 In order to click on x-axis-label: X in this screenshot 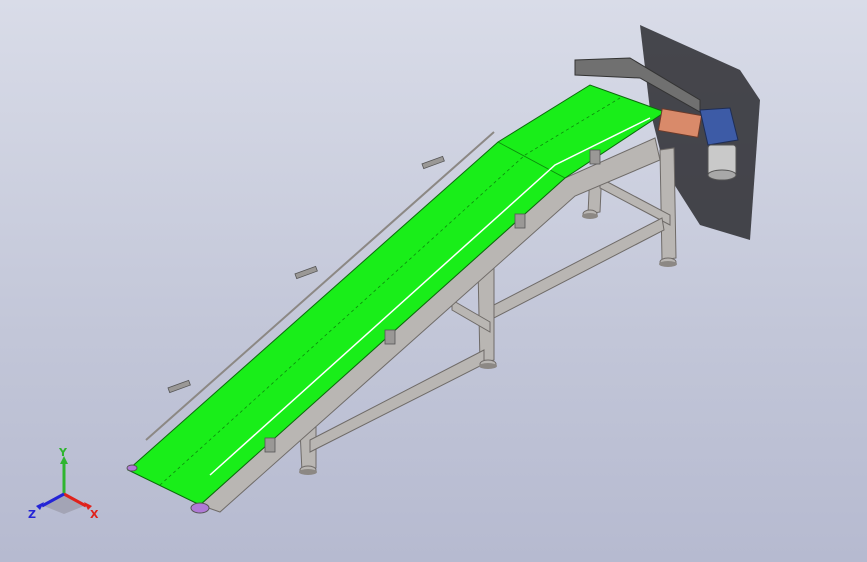, I will do `click(94, 514)`.